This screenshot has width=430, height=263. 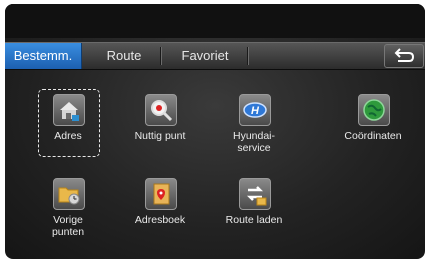 I want to click on folder-clock-icon, so click(x=69, y=194).